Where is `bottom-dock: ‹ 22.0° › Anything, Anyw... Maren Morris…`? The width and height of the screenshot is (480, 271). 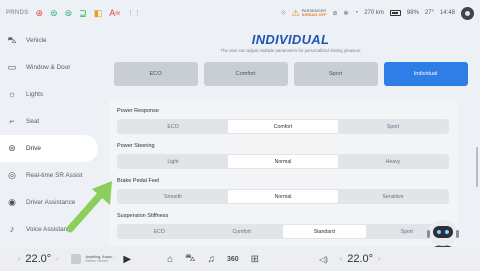 bottom-dock: ‹ 22.0° › Anything, Anyw... Maren Morris… is located at coordinates (240, 259).